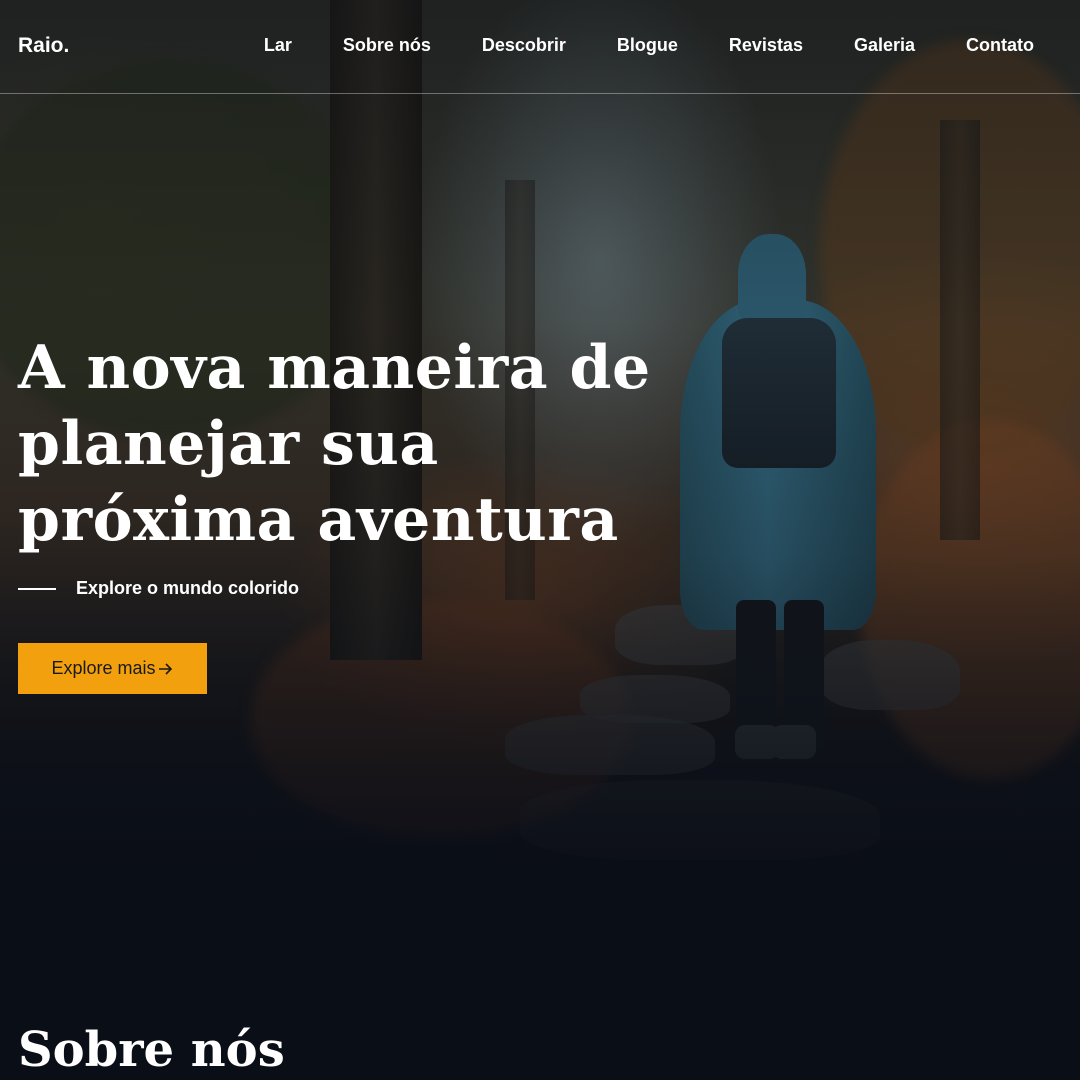 This screenshot has width=1080, height=1080. What do you see at coordinates (1000, 45) in the screenshot?
I see `nav-item-contato: Contato` at bounding box center [1000, 45].